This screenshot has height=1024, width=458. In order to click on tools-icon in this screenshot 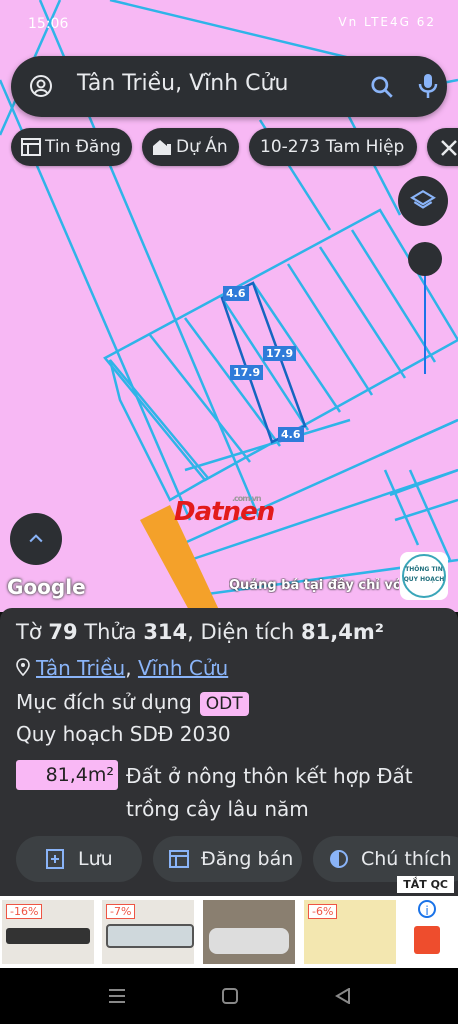, I will do `click(449, 148)`.